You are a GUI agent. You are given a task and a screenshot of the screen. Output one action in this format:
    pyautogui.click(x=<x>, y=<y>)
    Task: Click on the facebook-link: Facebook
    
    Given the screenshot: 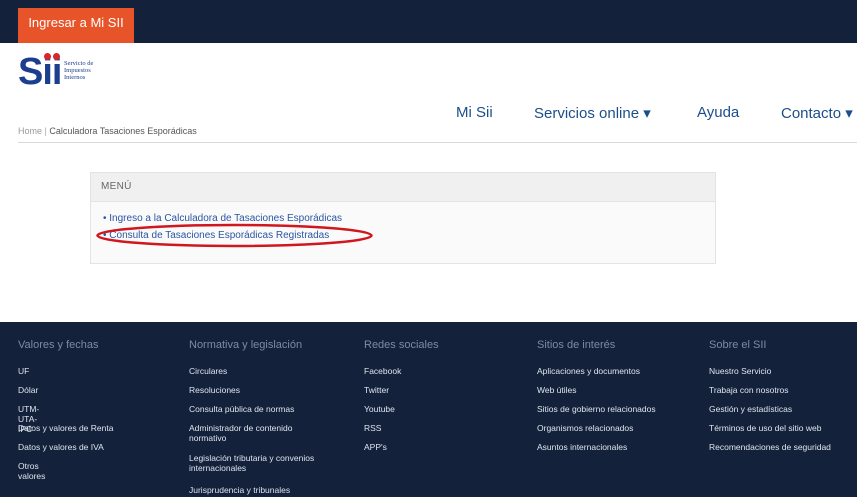 What is the action you would take?
    pyautogui.click(x=382, y=371)
    